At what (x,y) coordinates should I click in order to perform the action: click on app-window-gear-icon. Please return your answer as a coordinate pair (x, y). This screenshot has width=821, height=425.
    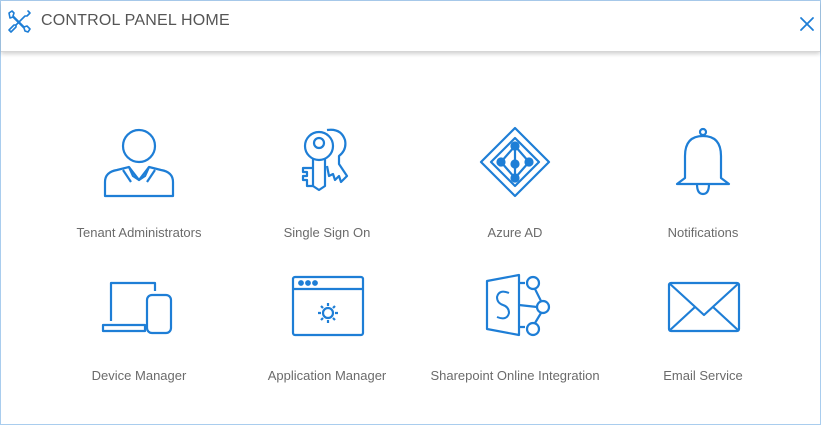
    Looking at the image, I should click on (328, 306).